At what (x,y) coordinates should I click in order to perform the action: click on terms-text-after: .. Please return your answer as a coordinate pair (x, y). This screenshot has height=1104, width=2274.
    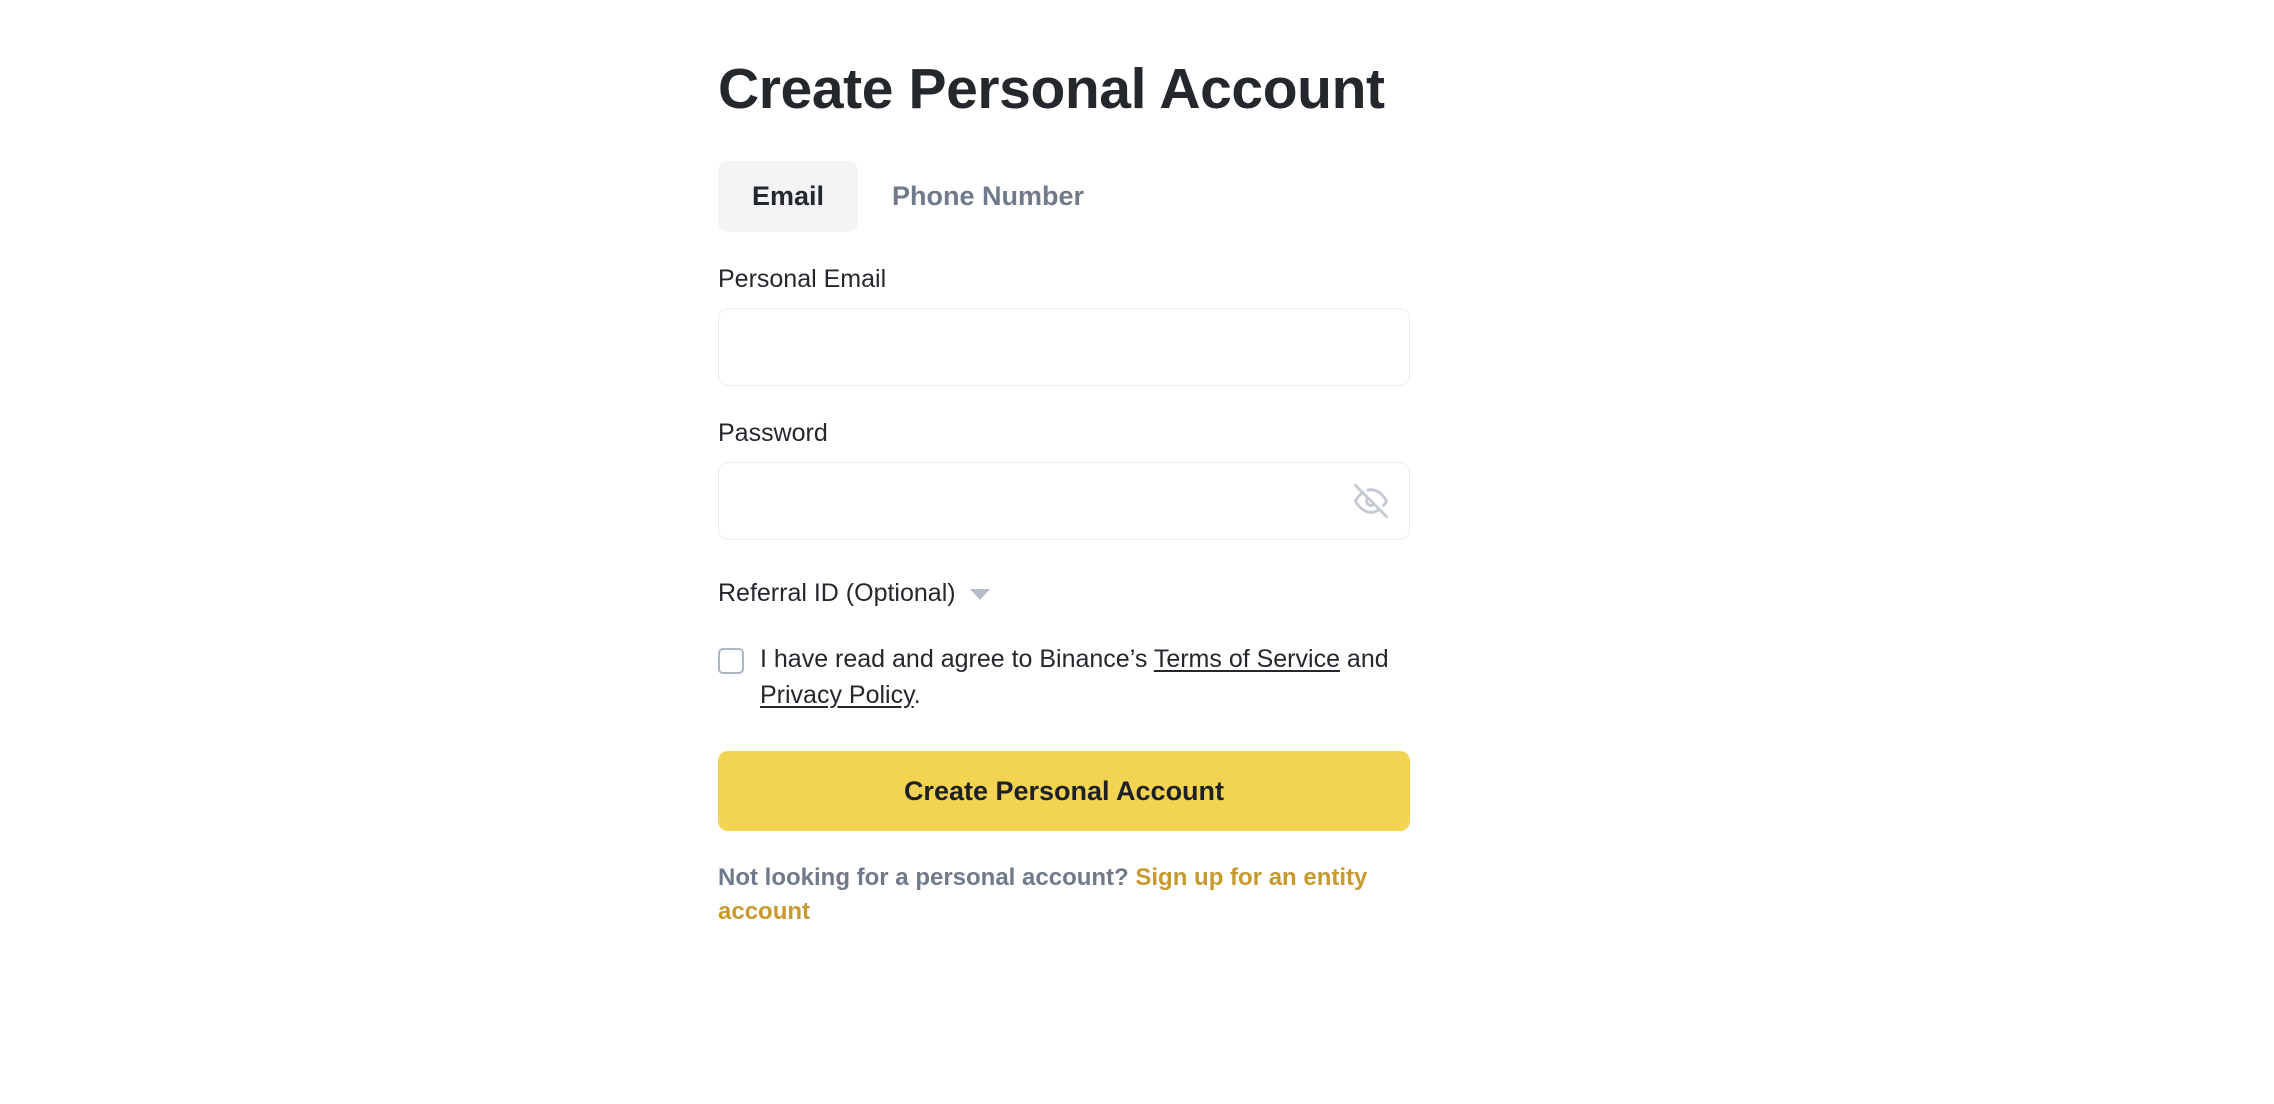
    Looking at the image, I should click on (917, 694).